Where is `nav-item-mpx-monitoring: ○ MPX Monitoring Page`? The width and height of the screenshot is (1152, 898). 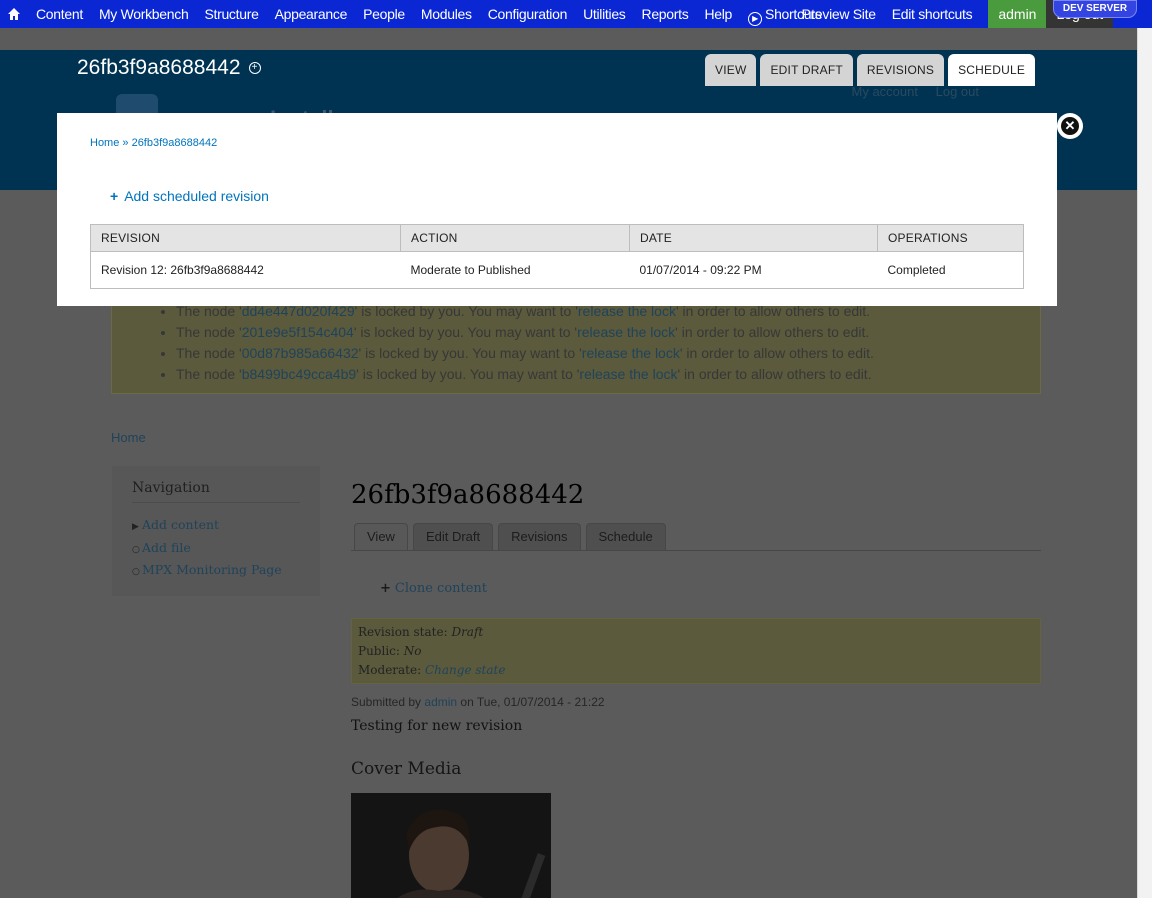
nav-item-mpx-monitoring: ○ MPX Monitoring Page is located at coordinates (216, 571).